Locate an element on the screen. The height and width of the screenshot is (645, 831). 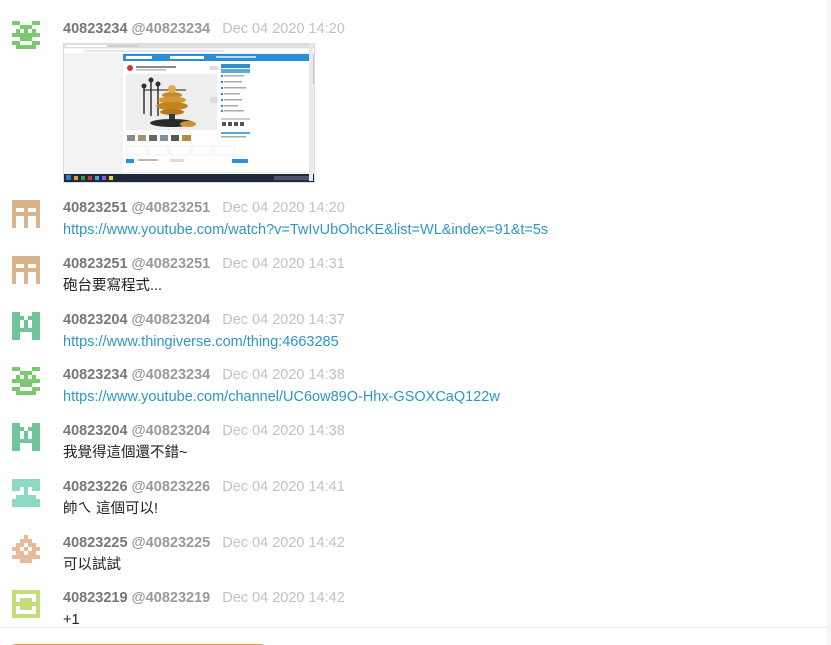
sender-name: 40823226 is located at coordinates (95, 487).